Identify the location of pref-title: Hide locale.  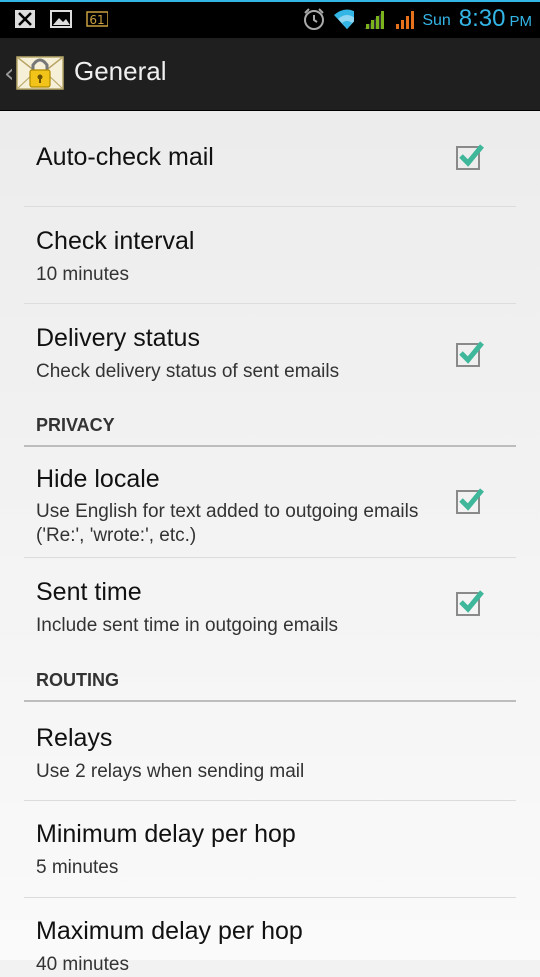
(98, 479).